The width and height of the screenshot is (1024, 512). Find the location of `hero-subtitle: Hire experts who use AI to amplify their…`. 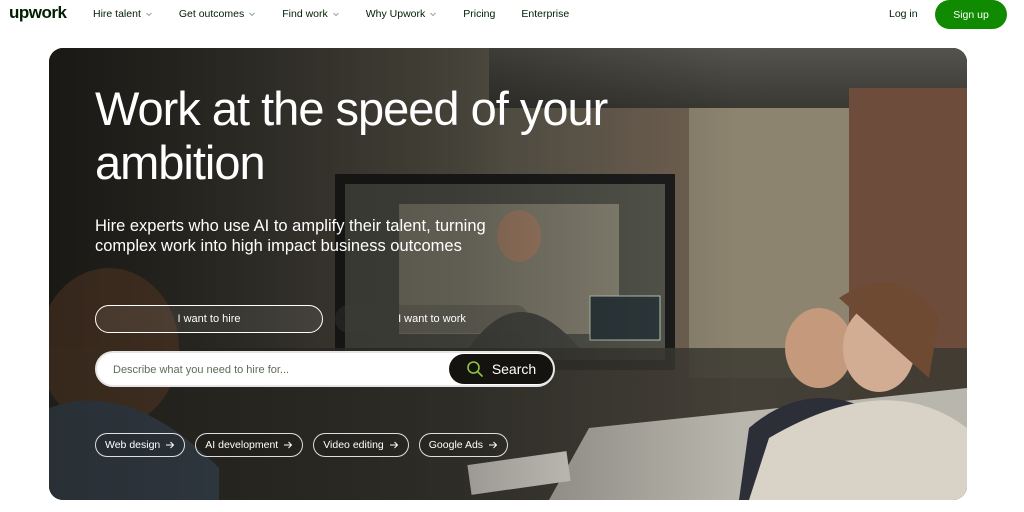

hero-subtitle: Hire experts who use AI to amplify their… is located at coordinates (290, 236).